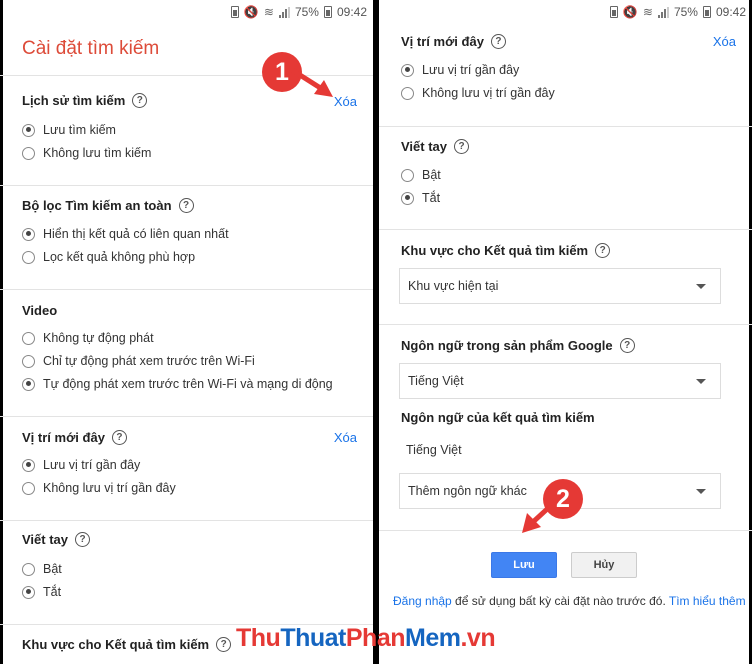  What do you see at coordinates (86, 153) in the screenshot?
I see `history-nosave-option: Không lưu tìm kiếm` at bounding box center [86, 153].